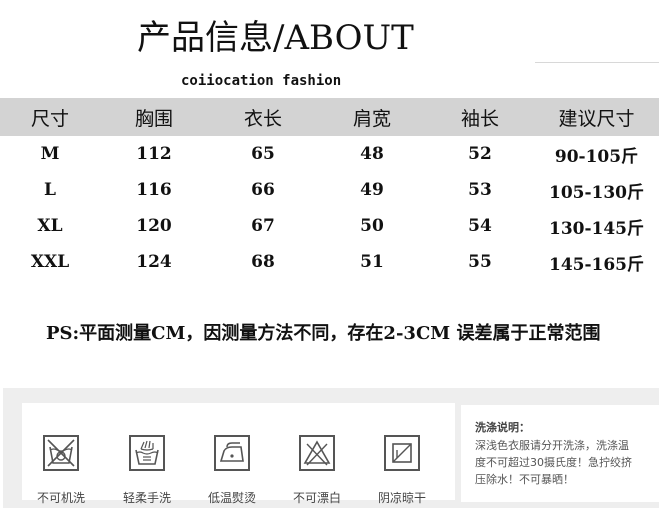 This screenshot has width=659, height=508. I want to click on brand-name: coiiocation fashion, so click(261, 81).